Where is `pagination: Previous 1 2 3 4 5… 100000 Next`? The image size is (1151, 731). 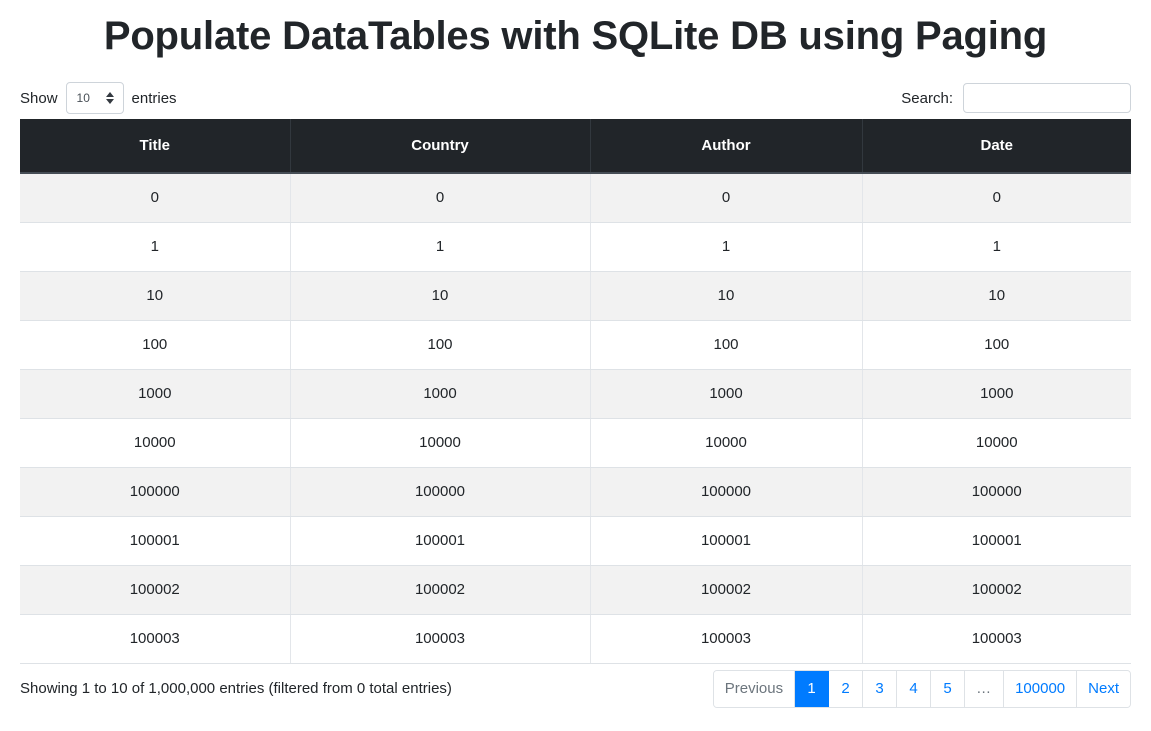 pagination: Previous 1 2 3 4 5… 100000 Next is located at coordinates (921, 688).